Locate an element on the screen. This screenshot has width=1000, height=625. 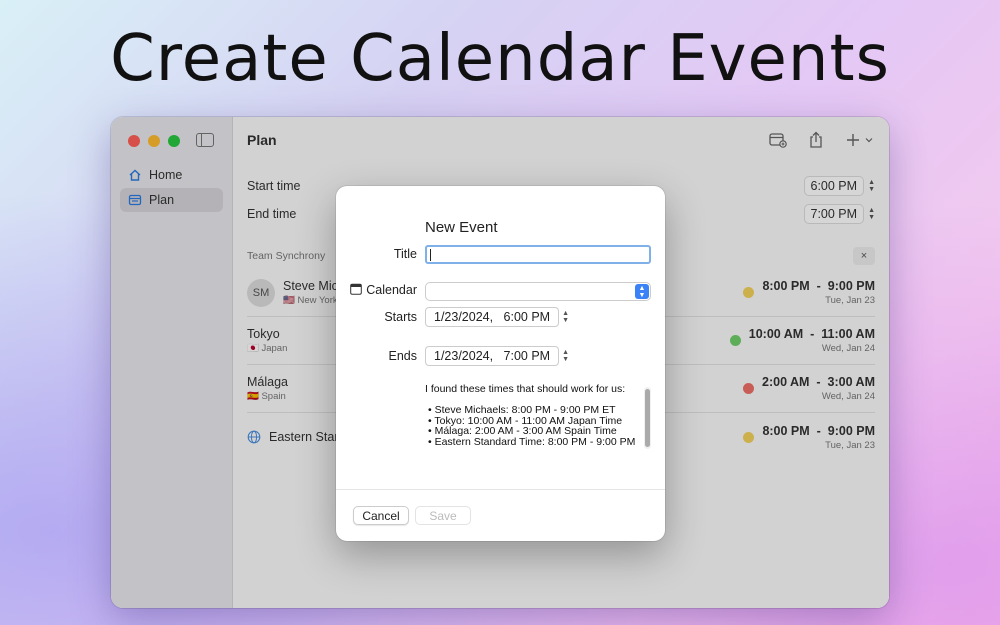
ends-label: Ends is located at coordinates (403, 356).